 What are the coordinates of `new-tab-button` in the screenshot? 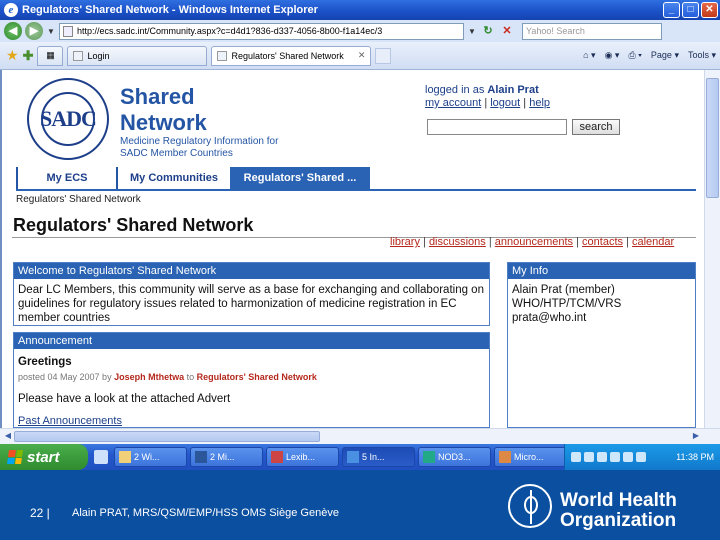 It's located at (383, 55).